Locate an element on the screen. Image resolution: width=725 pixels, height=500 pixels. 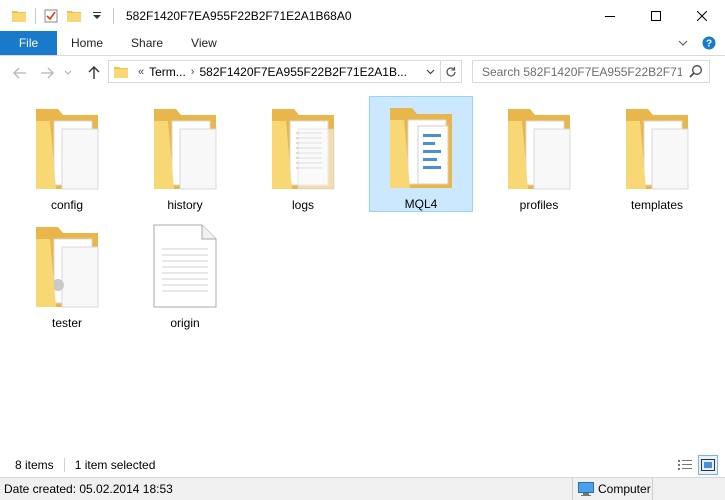
minimize-icon is located at coordinates (610, 16).